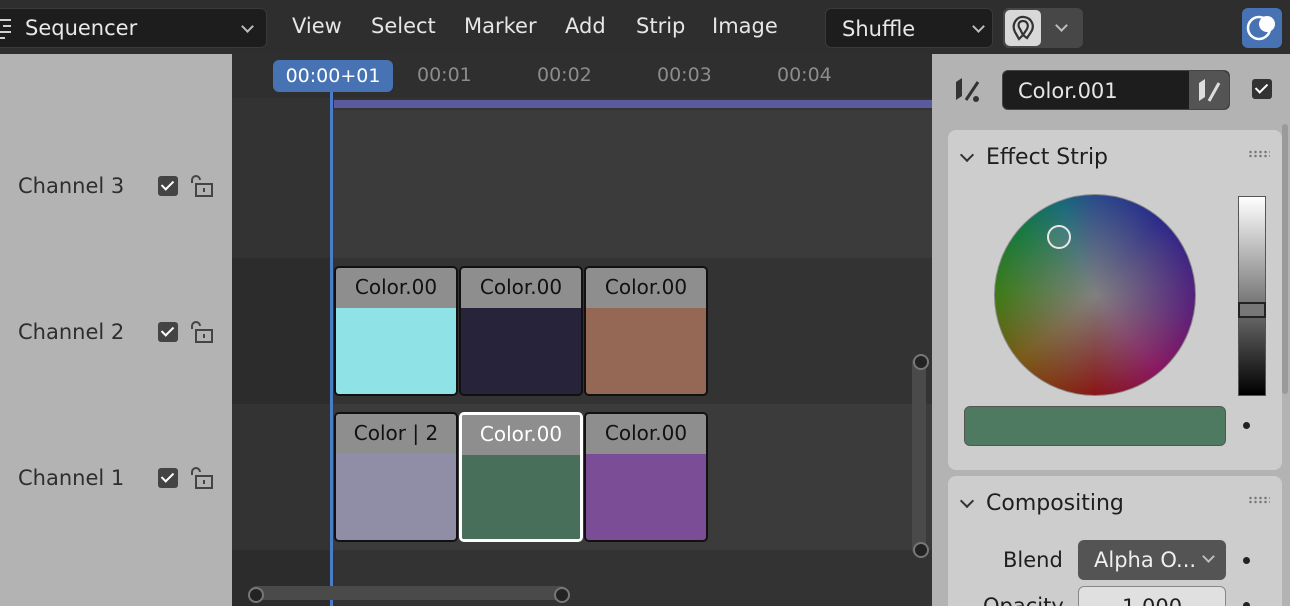 The image size is (1290, 606). Describe the element at coordinates (660, 26) in the screenshot. I see `menu-strip: Strip` at that location.